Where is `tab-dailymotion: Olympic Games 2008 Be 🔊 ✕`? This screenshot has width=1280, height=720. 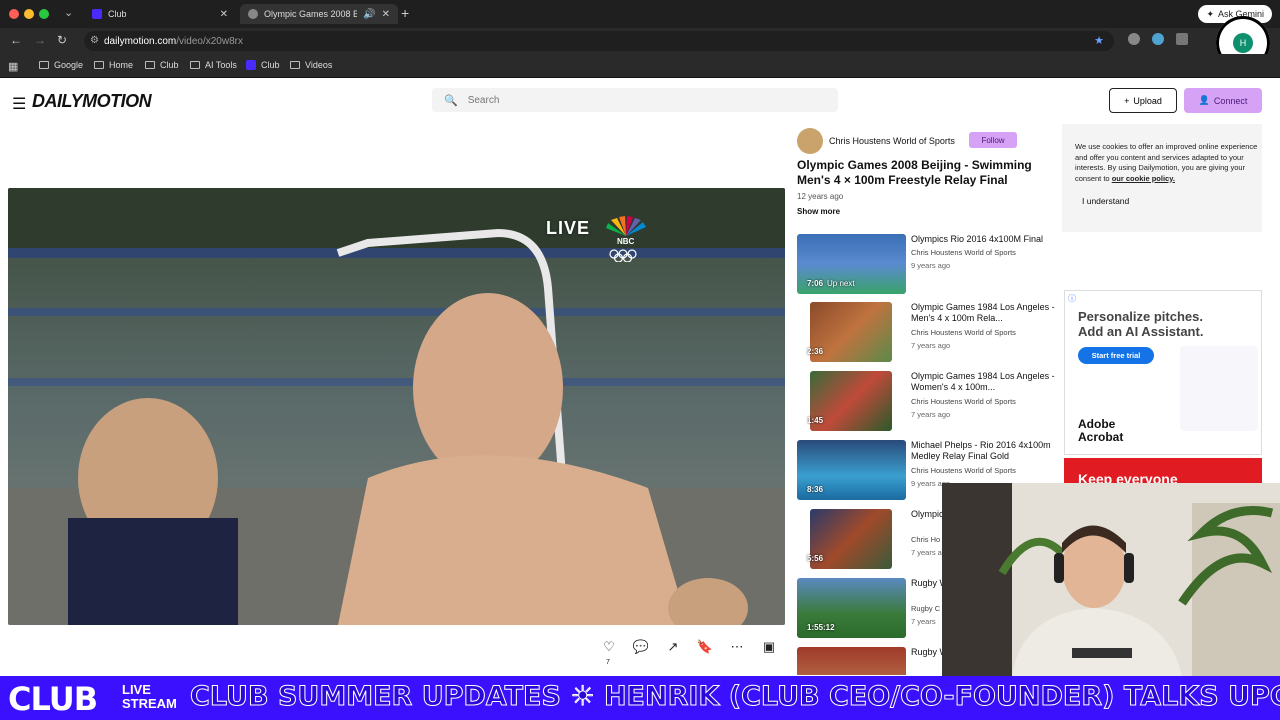 tab-dailymotion: Olympic Games 2008 Be 🔊 ✕ is located at coordinates (319, 14).